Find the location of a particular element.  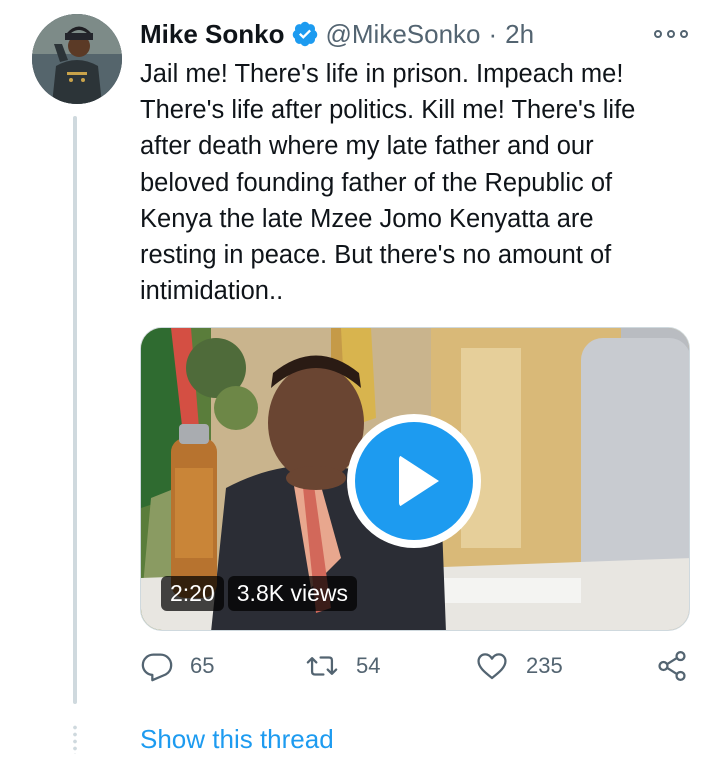

author-name: Mike Sonko is located at coordinates (212, 34).